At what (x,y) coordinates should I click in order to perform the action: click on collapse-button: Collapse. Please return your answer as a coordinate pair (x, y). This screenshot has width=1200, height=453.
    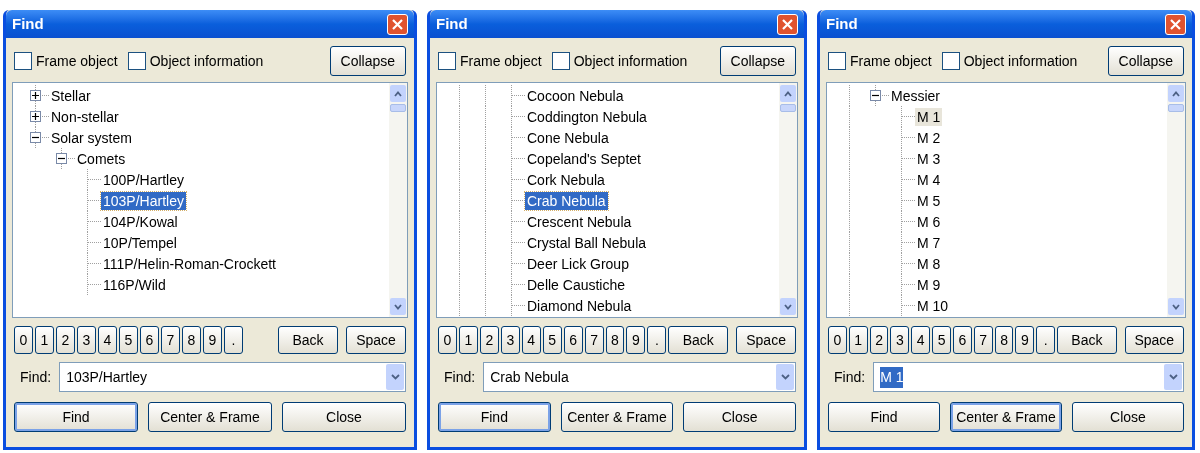
    Looking at the image, I should click on (1145, 61).